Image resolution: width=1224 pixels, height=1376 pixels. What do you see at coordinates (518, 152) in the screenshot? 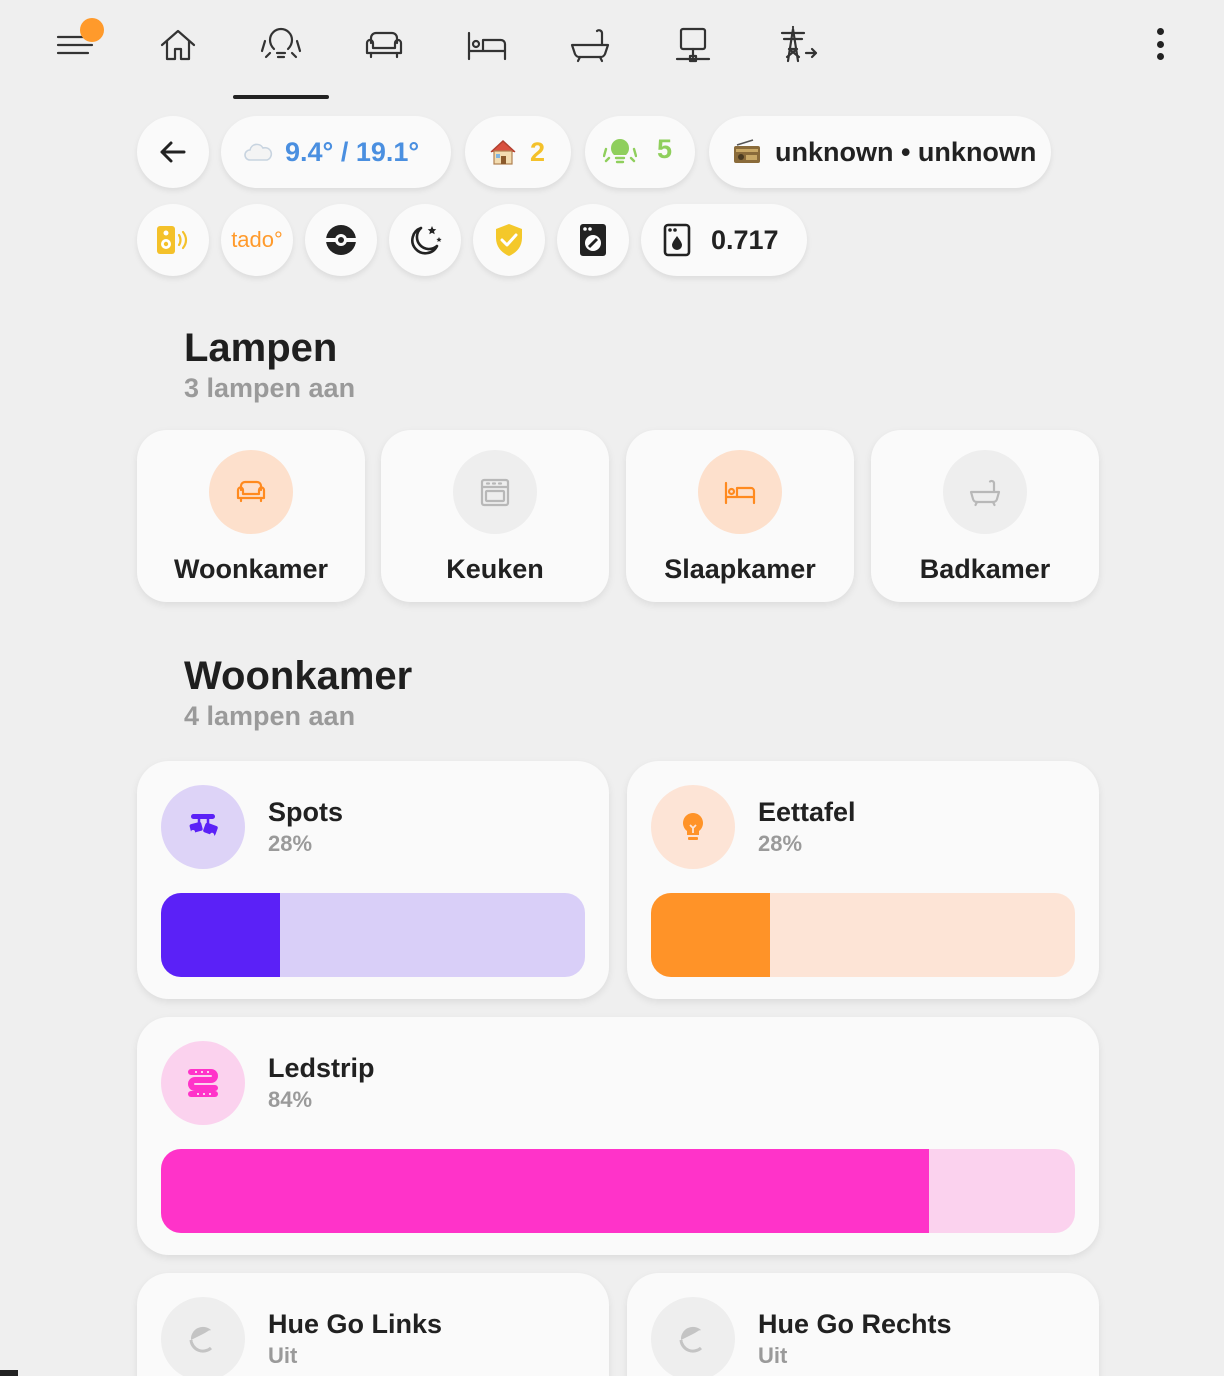
I see `home-count-chip: 2` at bounding box center [518, 152].